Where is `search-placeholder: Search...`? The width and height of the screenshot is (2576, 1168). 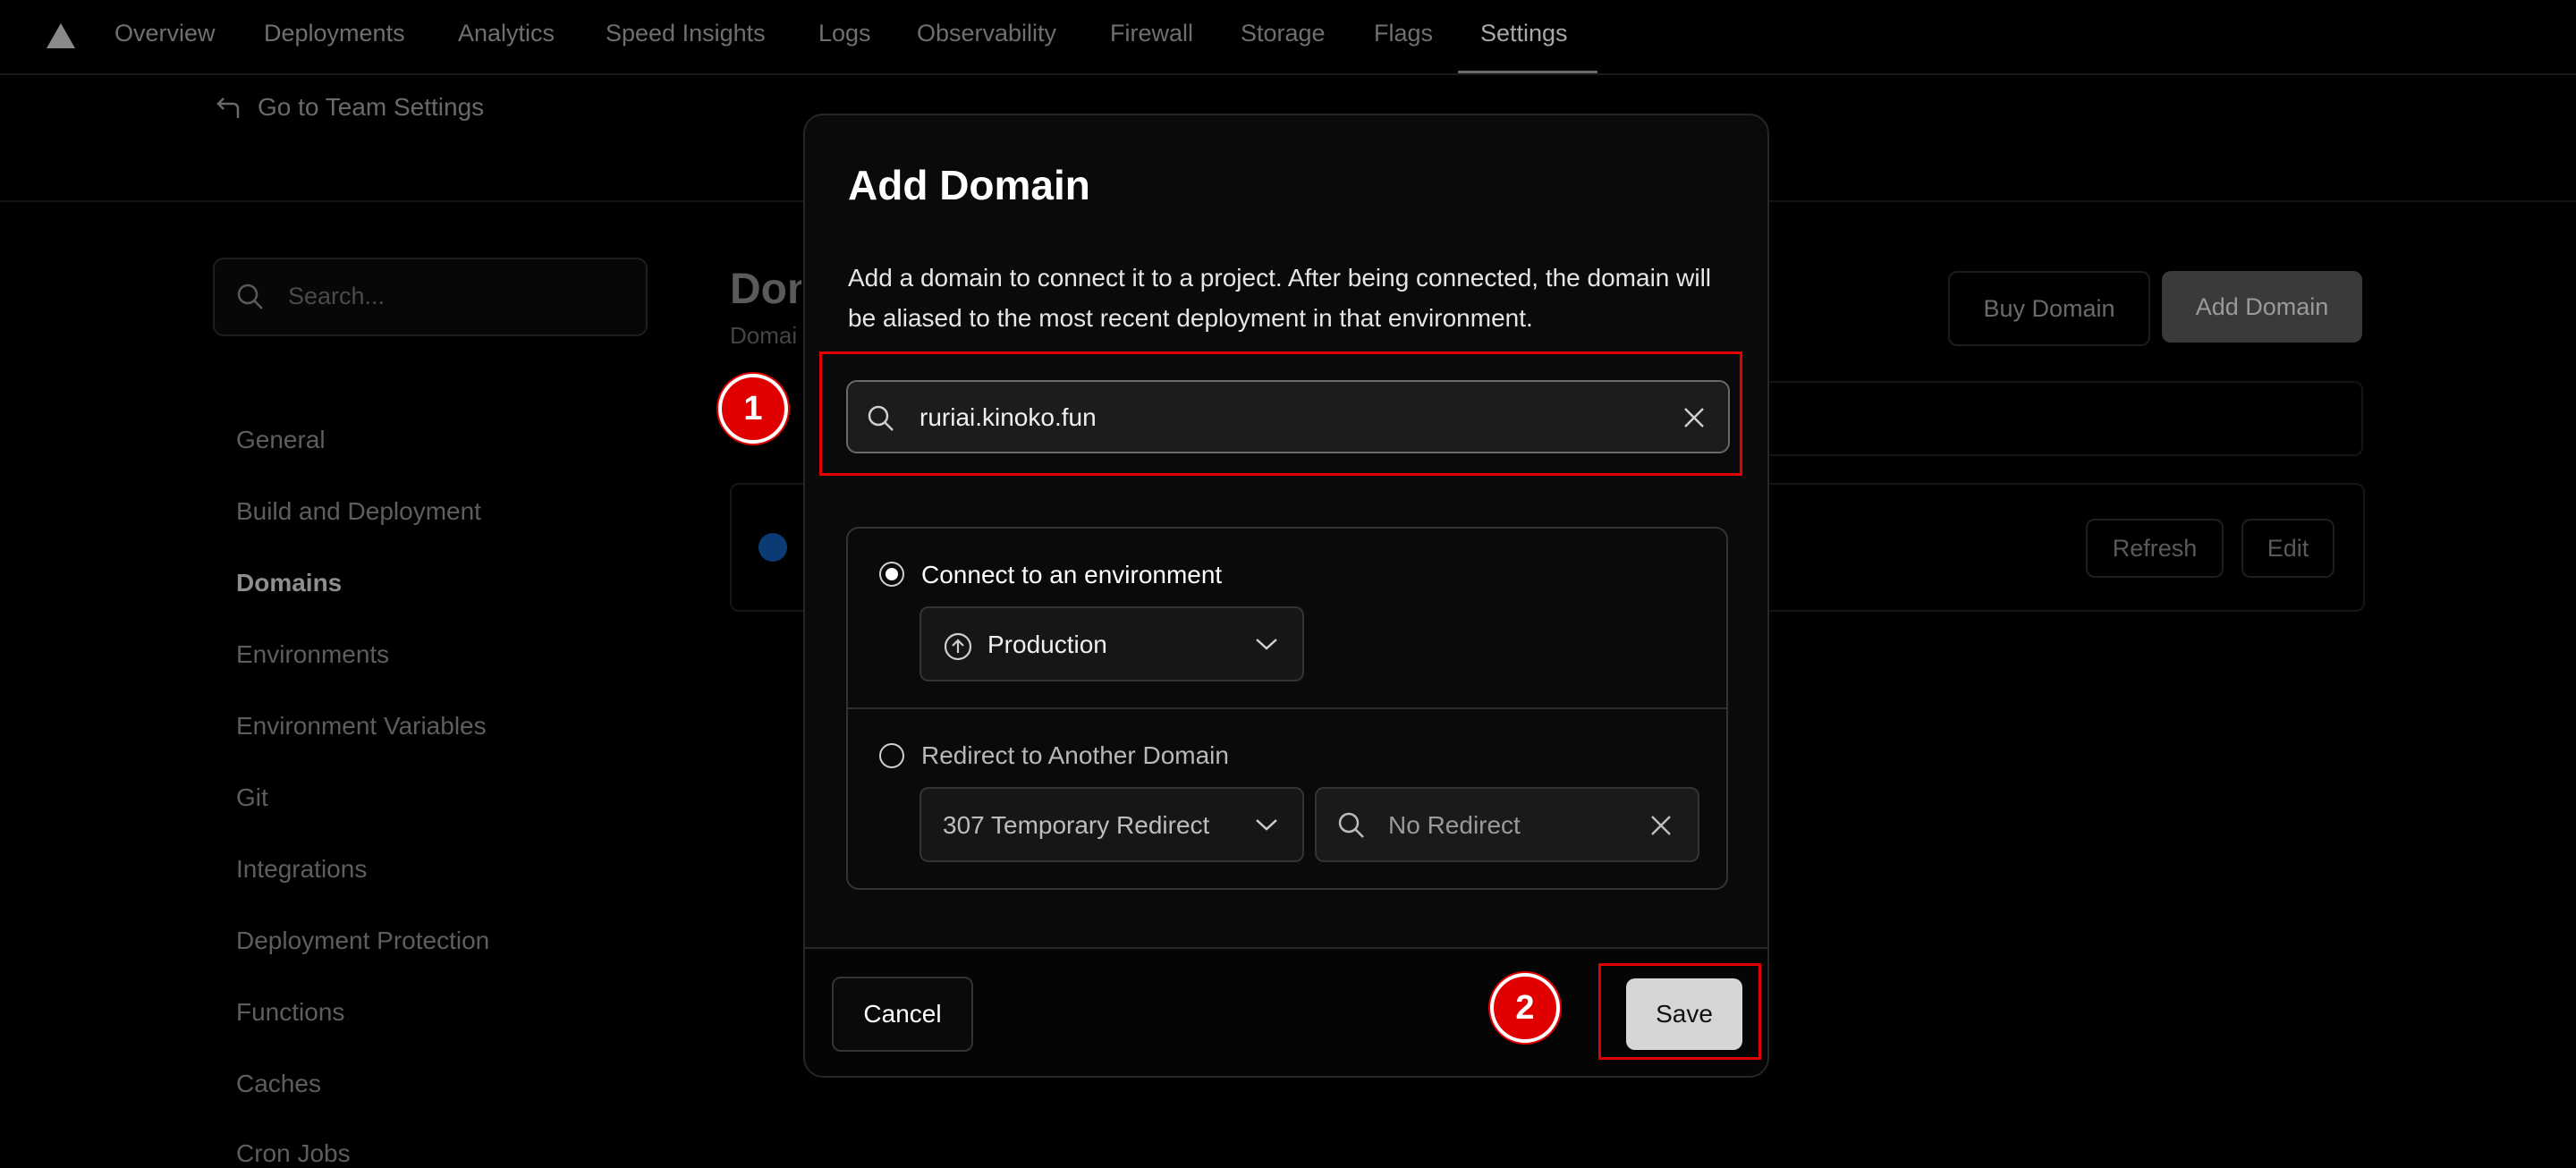 search-placeholder: Search... is located at coordinates (337, 296).